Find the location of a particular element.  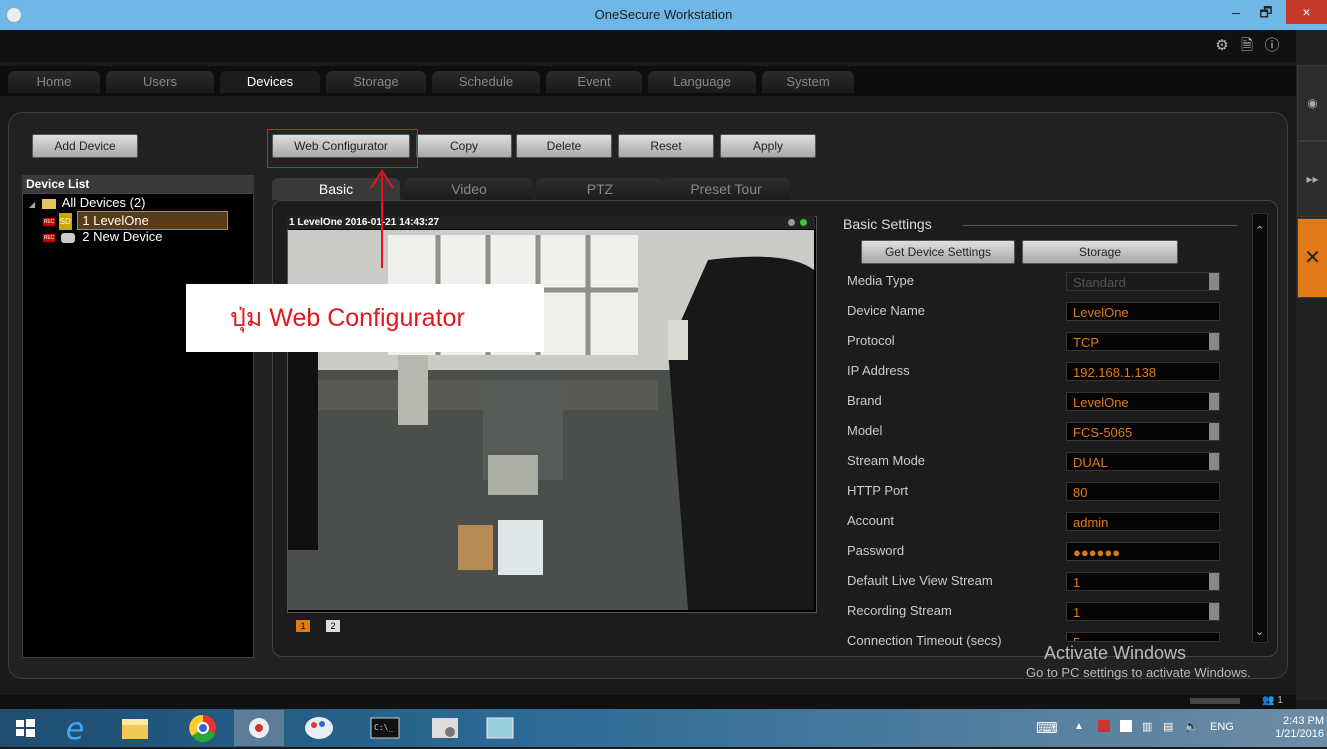

network-icon: ▤ is located at coordinates (1168, 726).